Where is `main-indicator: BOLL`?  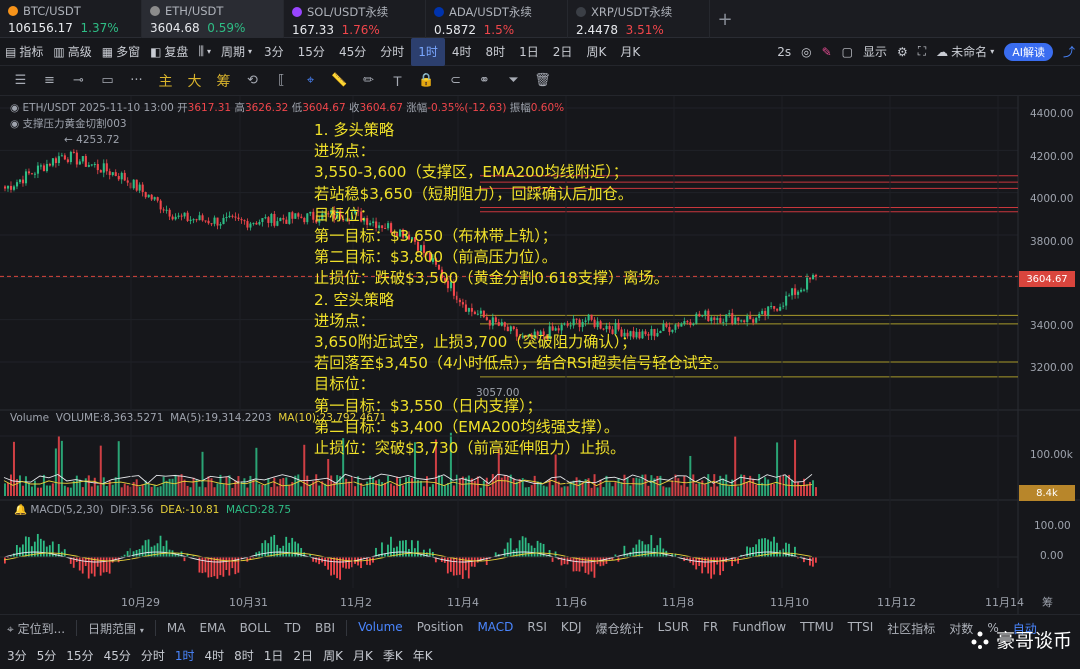 main-indicator: BOLL is located at coordinates (255, 628).